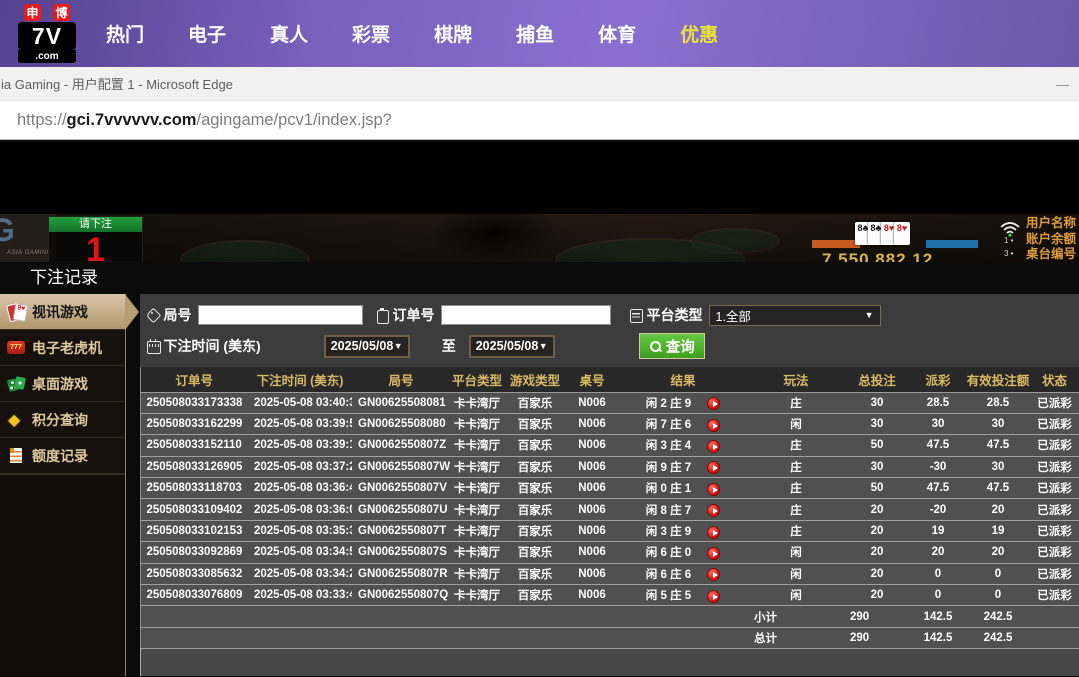  Describe the element at coordinates (877, 574) in the screenshot. I see `cell-total_bet: 20` at that location.